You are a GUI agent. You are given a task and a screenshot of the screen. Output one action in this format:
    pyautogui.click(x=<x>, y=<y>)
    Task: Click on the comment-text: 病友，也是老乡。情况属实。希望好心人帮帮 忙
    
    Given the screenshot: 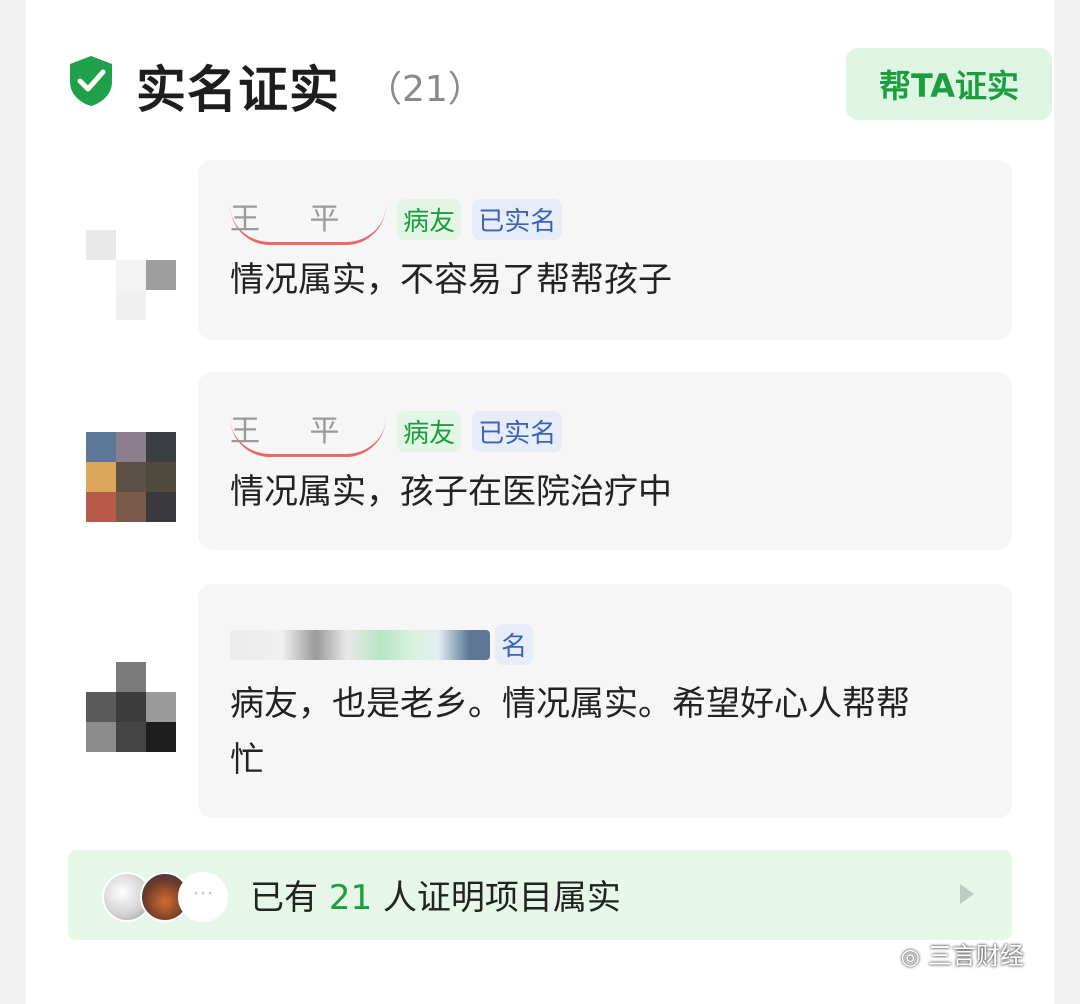 What is the action you would take?
    pyautogui.click(x=601, y=732)
    